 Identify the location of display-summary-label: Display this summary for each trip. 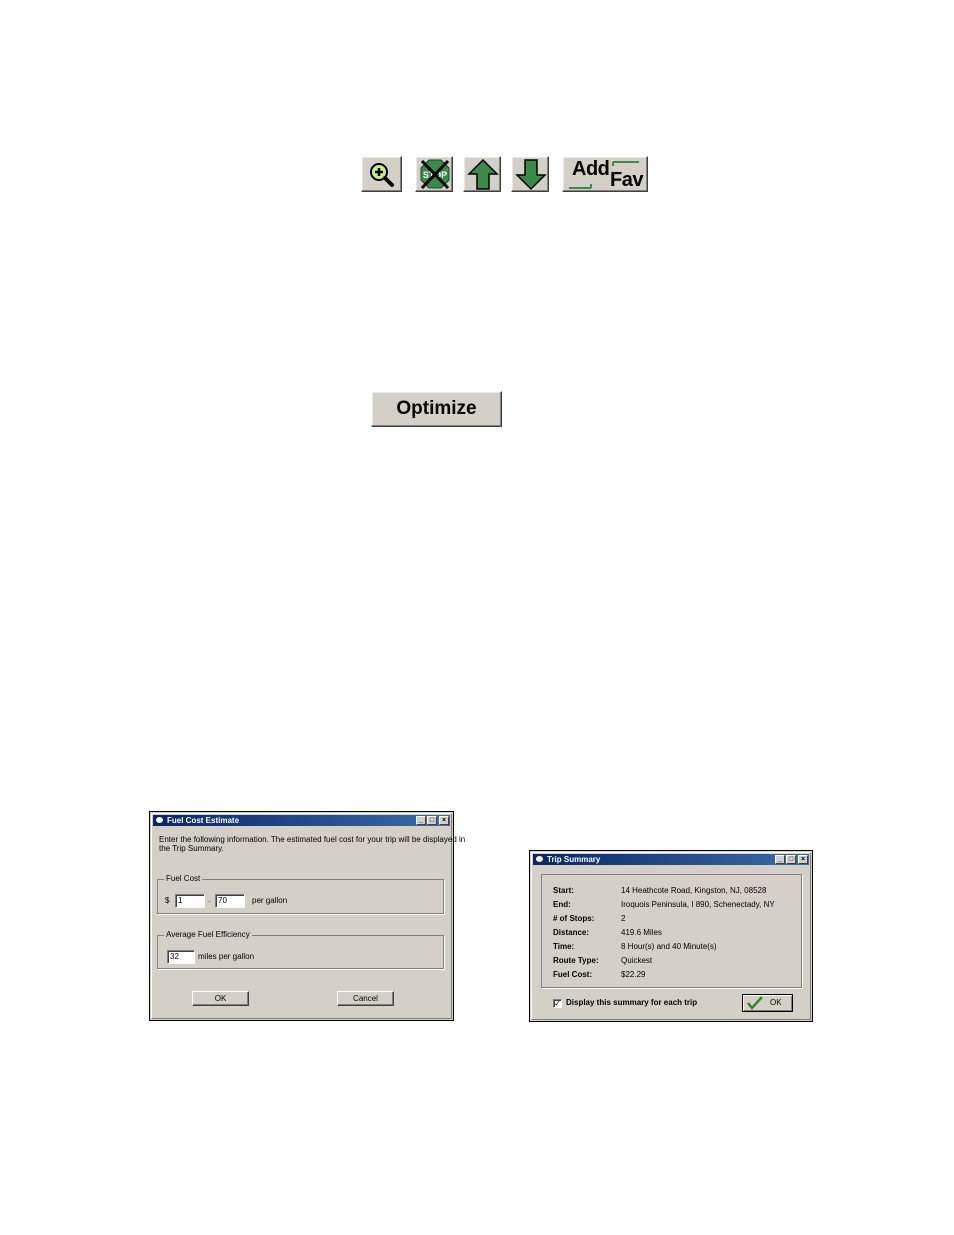
(632, 1002).